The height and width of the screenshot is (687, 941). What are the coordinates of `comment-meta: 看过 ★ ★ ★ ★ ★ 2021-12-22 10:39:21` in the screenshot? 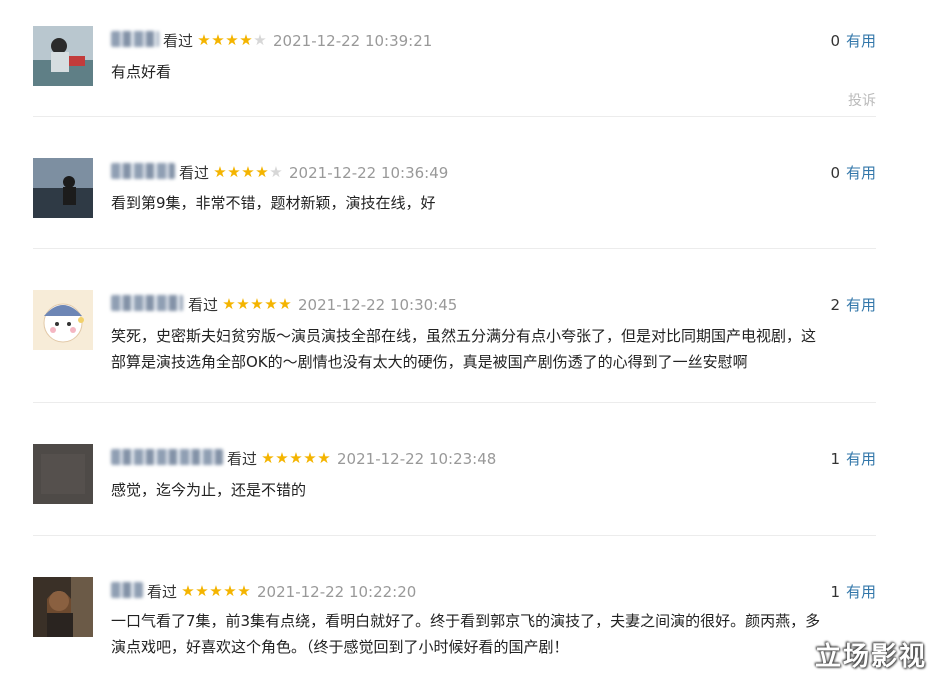 It's located at (297, 40).